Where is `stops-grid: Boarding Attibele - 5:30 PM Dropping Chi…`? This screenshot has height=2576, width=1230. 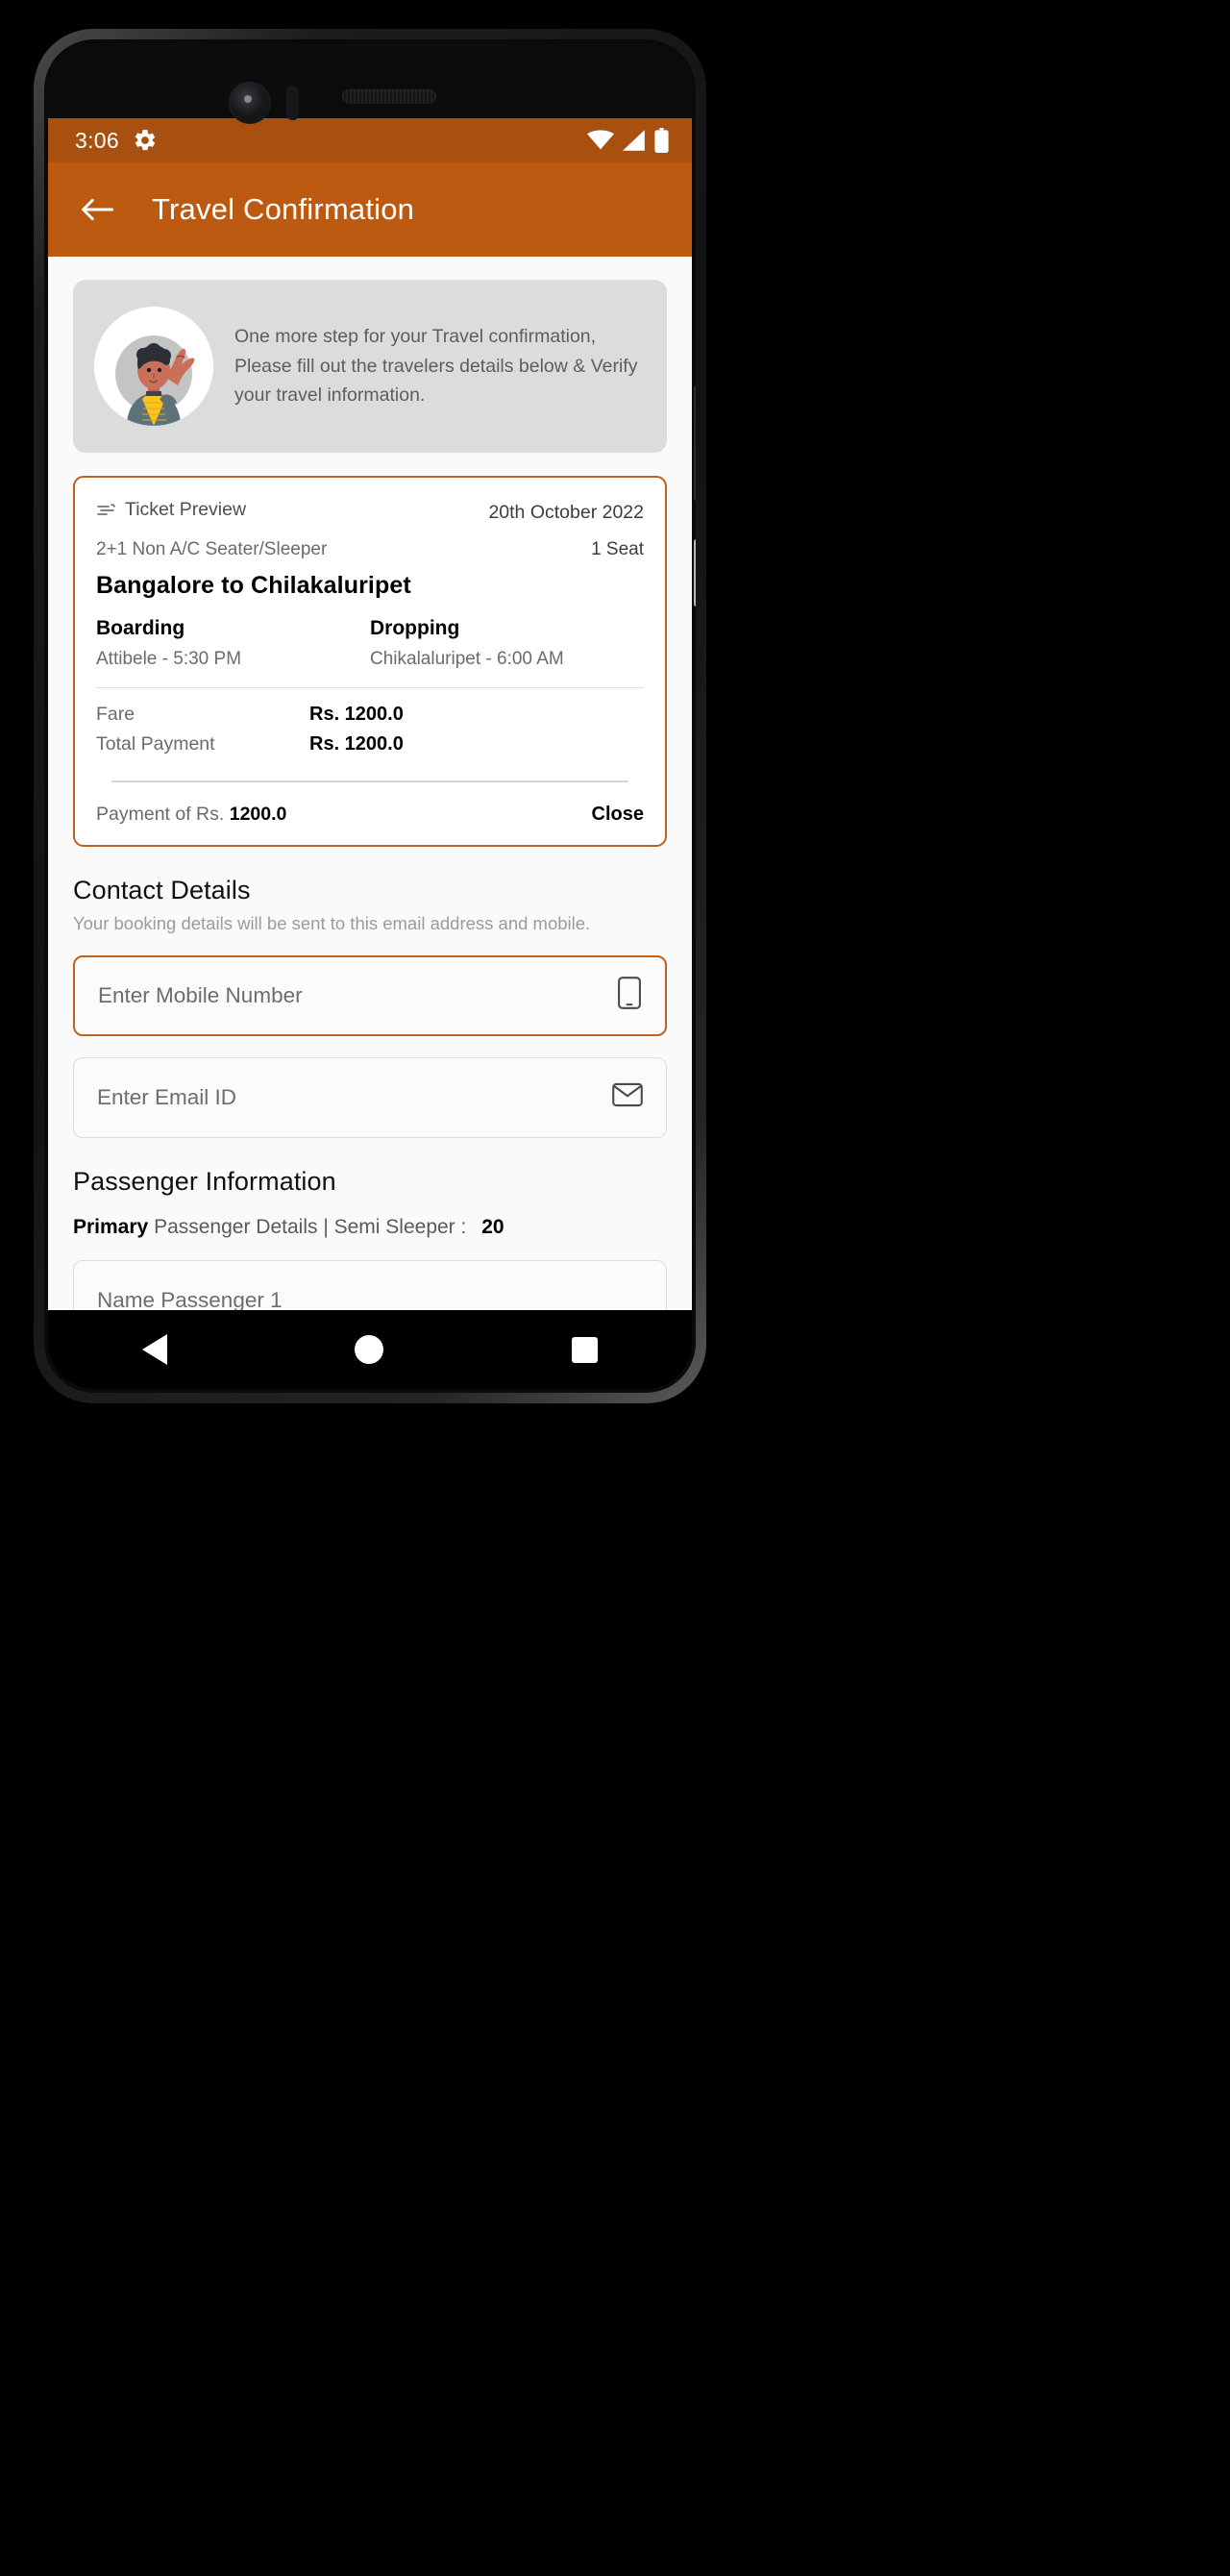 stops-grid: Boarding Attibele - 5:30 PM Dropping Chi… is located at coordinates (370, 653).